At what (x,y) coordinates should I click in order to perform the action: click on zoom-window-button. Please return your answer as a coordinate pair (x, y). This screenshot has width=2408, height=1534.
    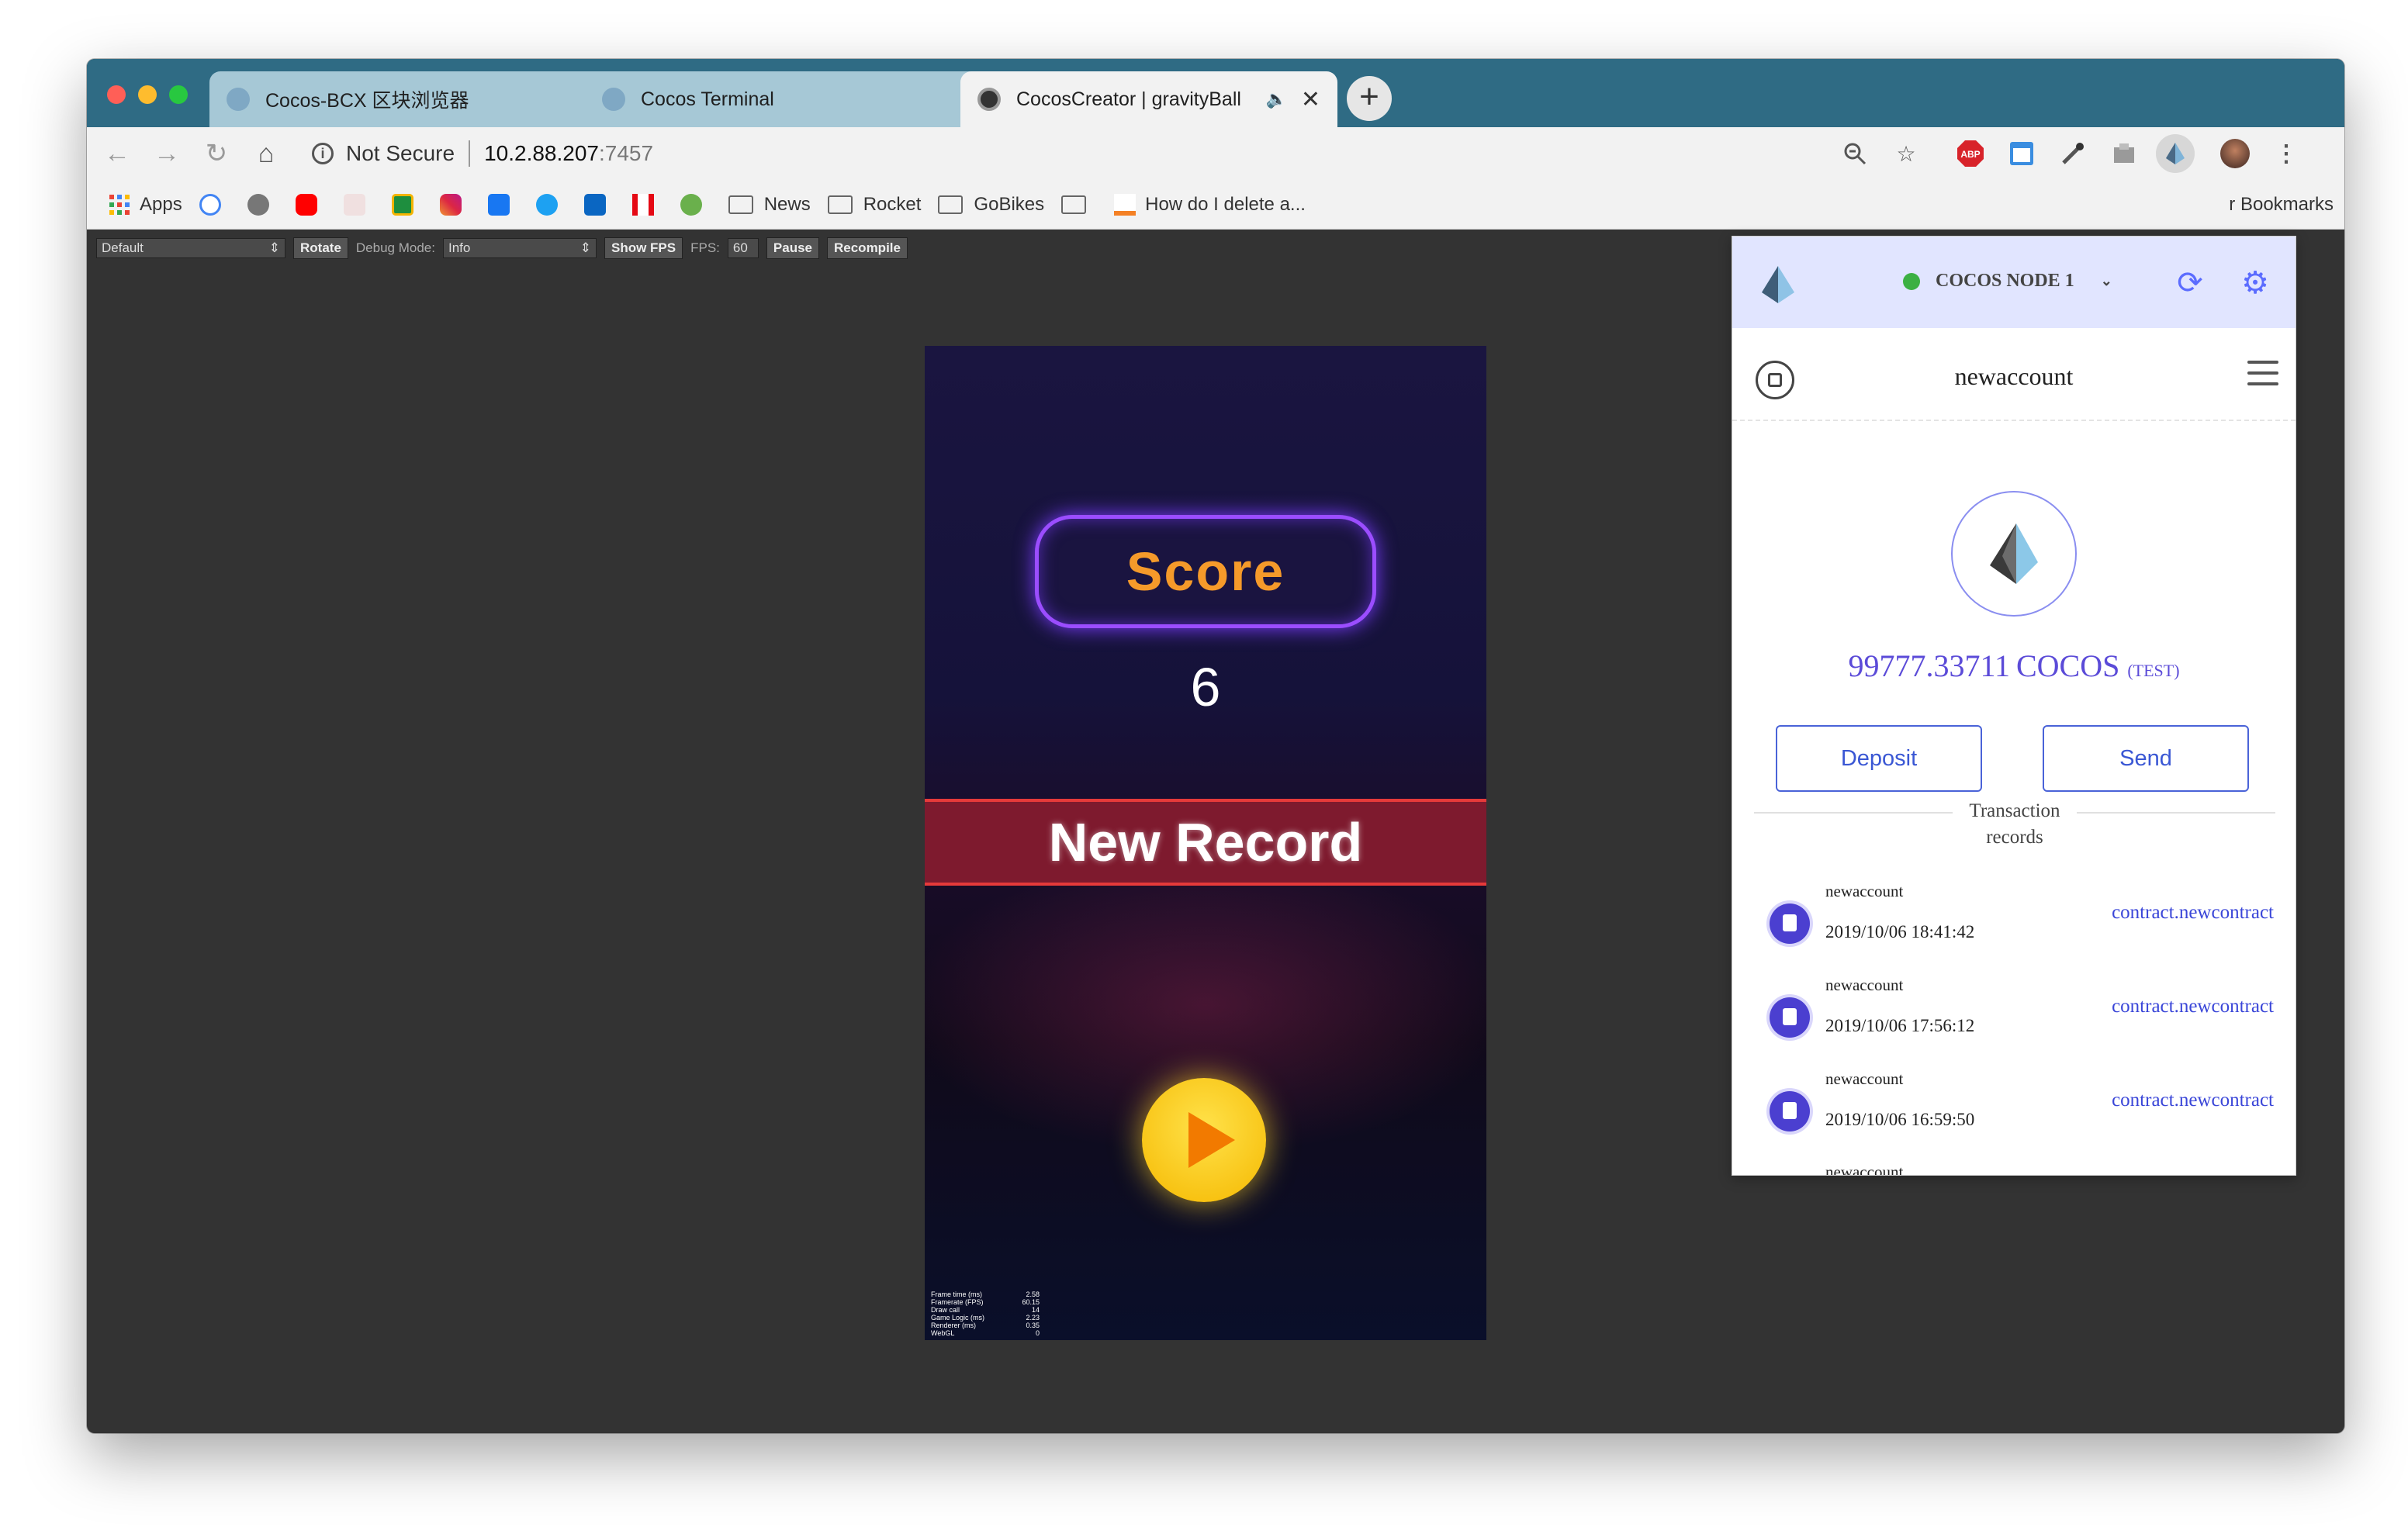
    Looking at the image, I should click on (178, 94).